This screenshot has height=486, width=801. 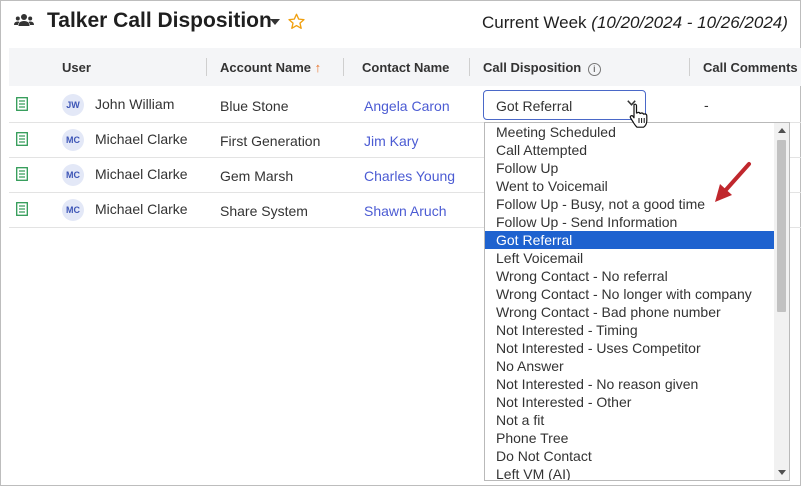 What do you see at coordinates (542, 68) in the screenshot?
I see `column-header-call-disposition: Call Disposition i` at bounding box center [542, 68].